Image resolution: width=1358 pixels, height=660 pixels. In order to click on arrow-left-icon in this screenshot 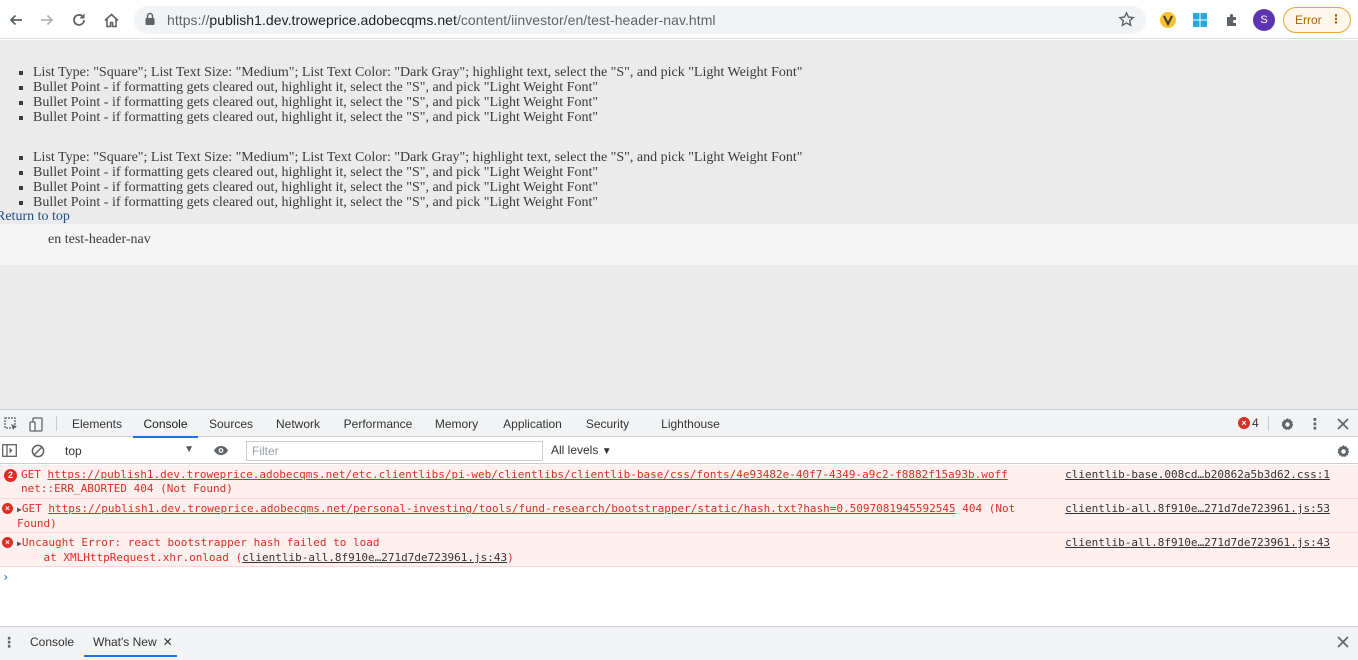, I will do `click(15, 20)`.